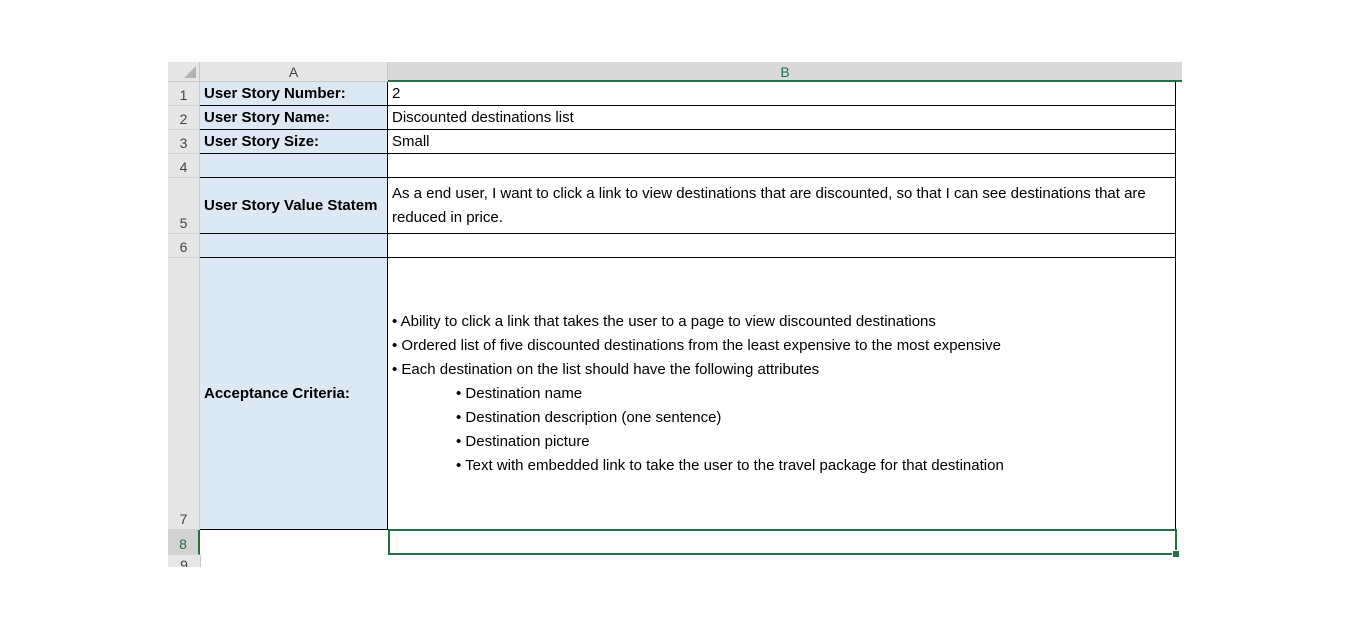  What do you see at coordinates (782, 94) in the screenshot?
I see `cell-b1: 2` at bounding box center [782, 94].